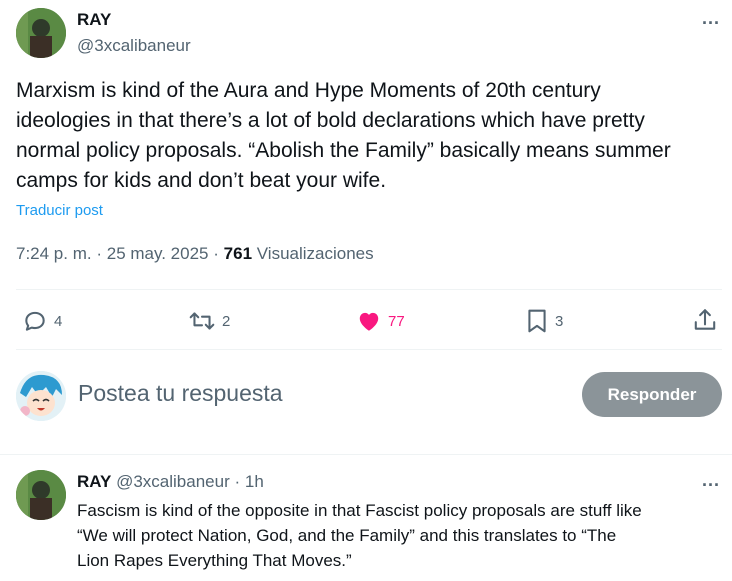 This screenshot has height=581, width=732. What do you see at coordinates (173, 481) in the screenshot?
I see `reply-author-handle: @3xcalibaneur` at bounding box center [173, 481].